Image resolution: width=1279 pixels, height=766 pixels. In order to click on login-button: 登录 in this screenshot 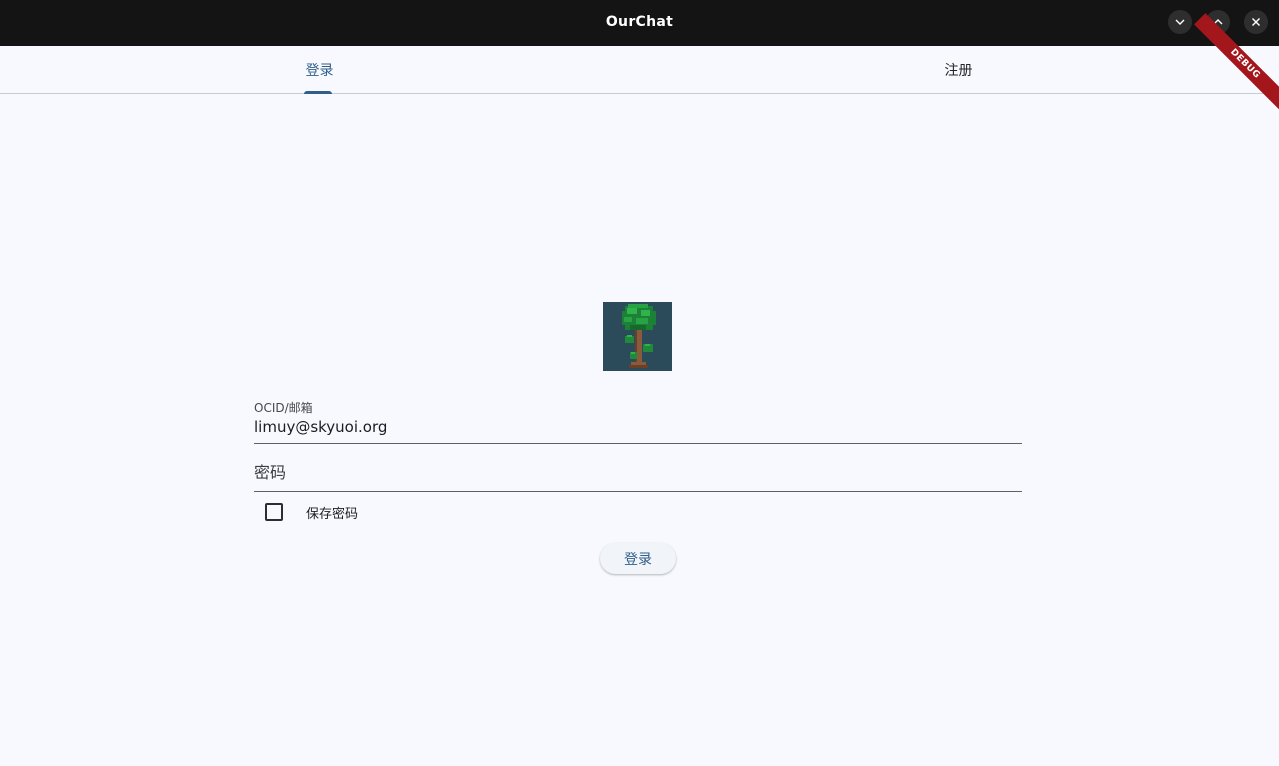, I will do `click(638, 558)`.